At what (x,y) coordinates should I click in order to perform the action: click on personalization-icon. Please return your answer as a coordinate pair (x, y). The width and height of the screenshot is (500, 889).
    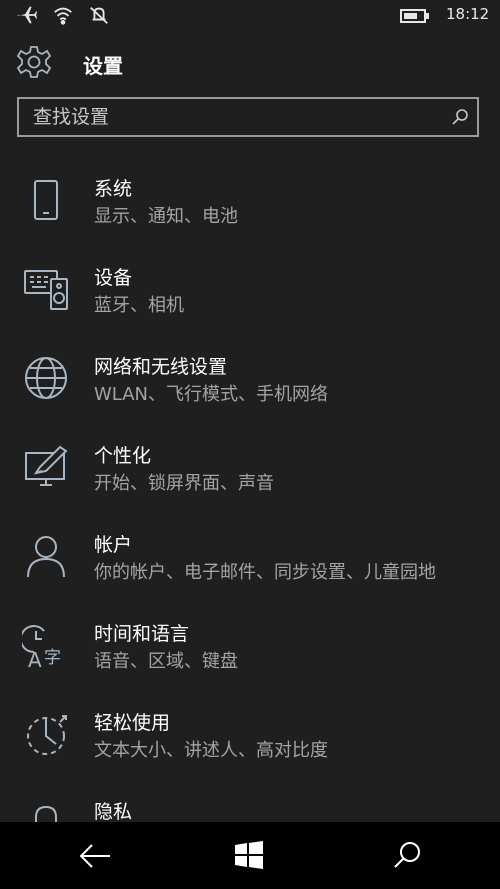
    Looking at the image, I should click on (46, 465).